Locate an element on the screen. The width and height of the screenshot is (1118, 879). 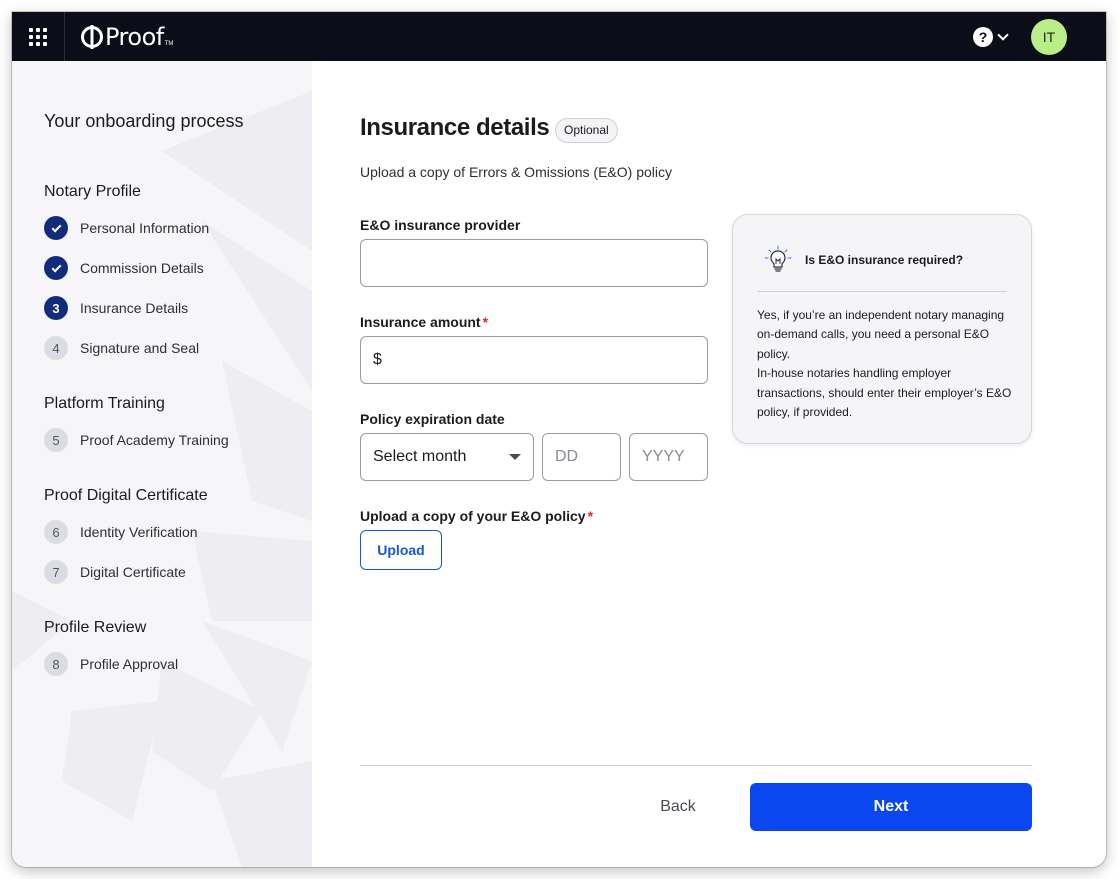
proof-logo-icon is located at coordinates (92, 36).